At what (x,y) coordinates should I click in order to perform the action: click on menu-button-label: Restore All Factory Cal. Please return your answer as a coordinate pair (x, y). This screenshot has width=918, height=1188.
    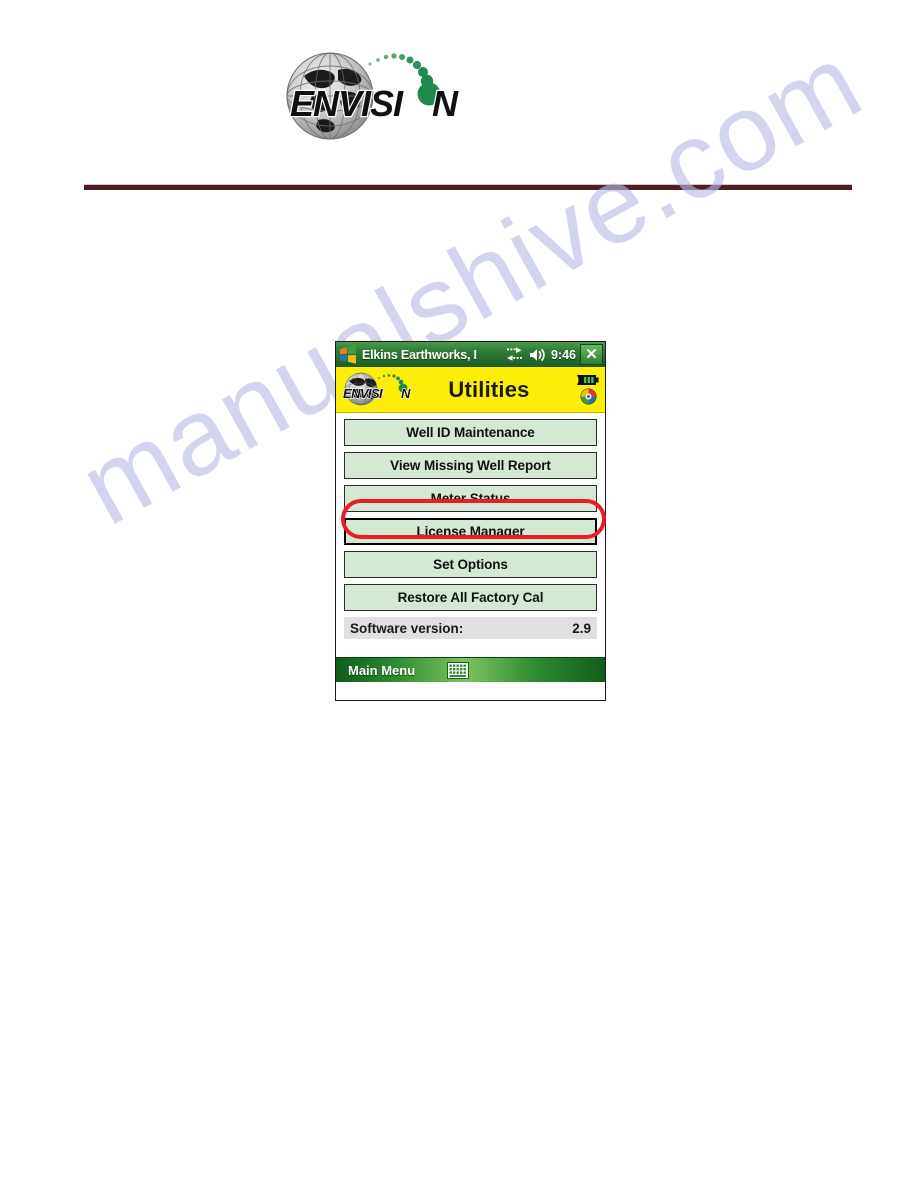
    Looking at the image, I should click on (470, 597).